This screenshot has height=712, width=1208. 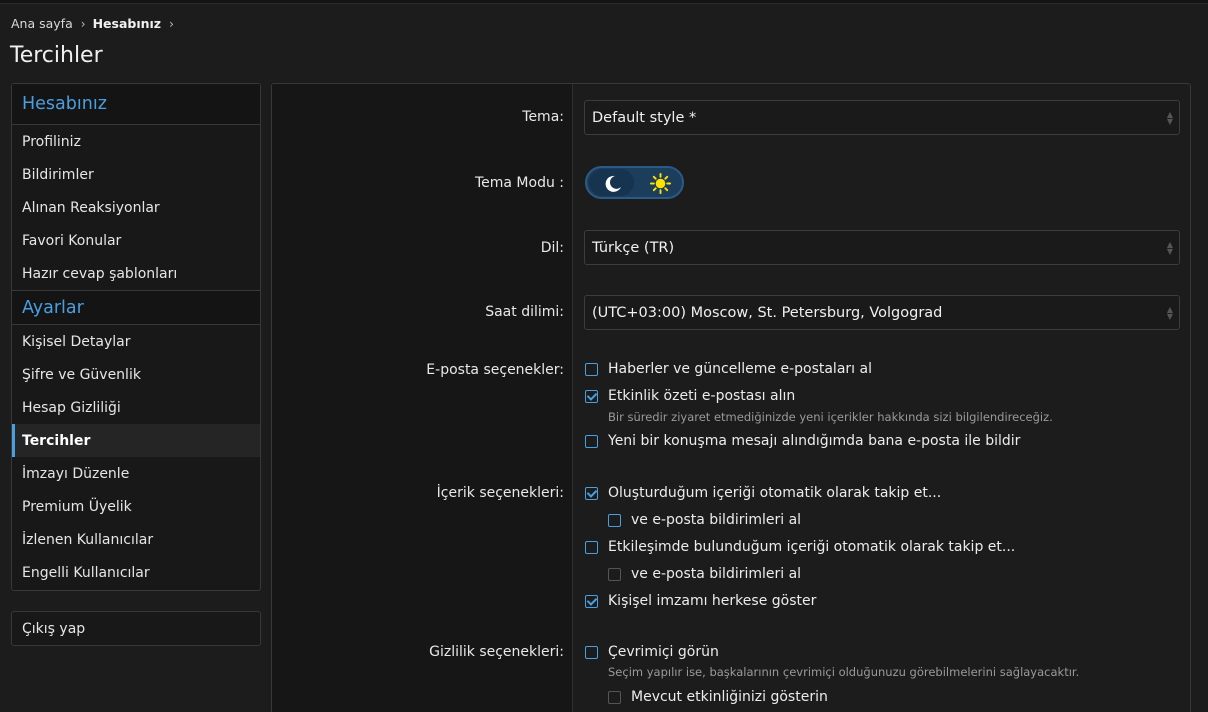 I want to click on activity-option: Mevcut etkinliğinizi gösterin, so click(x=718, y=697).